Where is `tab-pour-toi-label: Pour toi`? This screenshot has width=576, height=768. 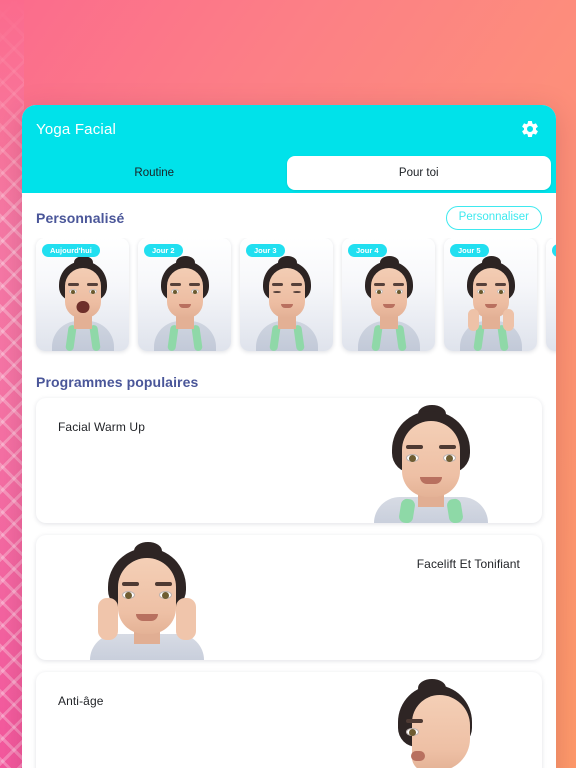
tab-pour-toi-label: Pour toi is located at coordinates (418, 173).